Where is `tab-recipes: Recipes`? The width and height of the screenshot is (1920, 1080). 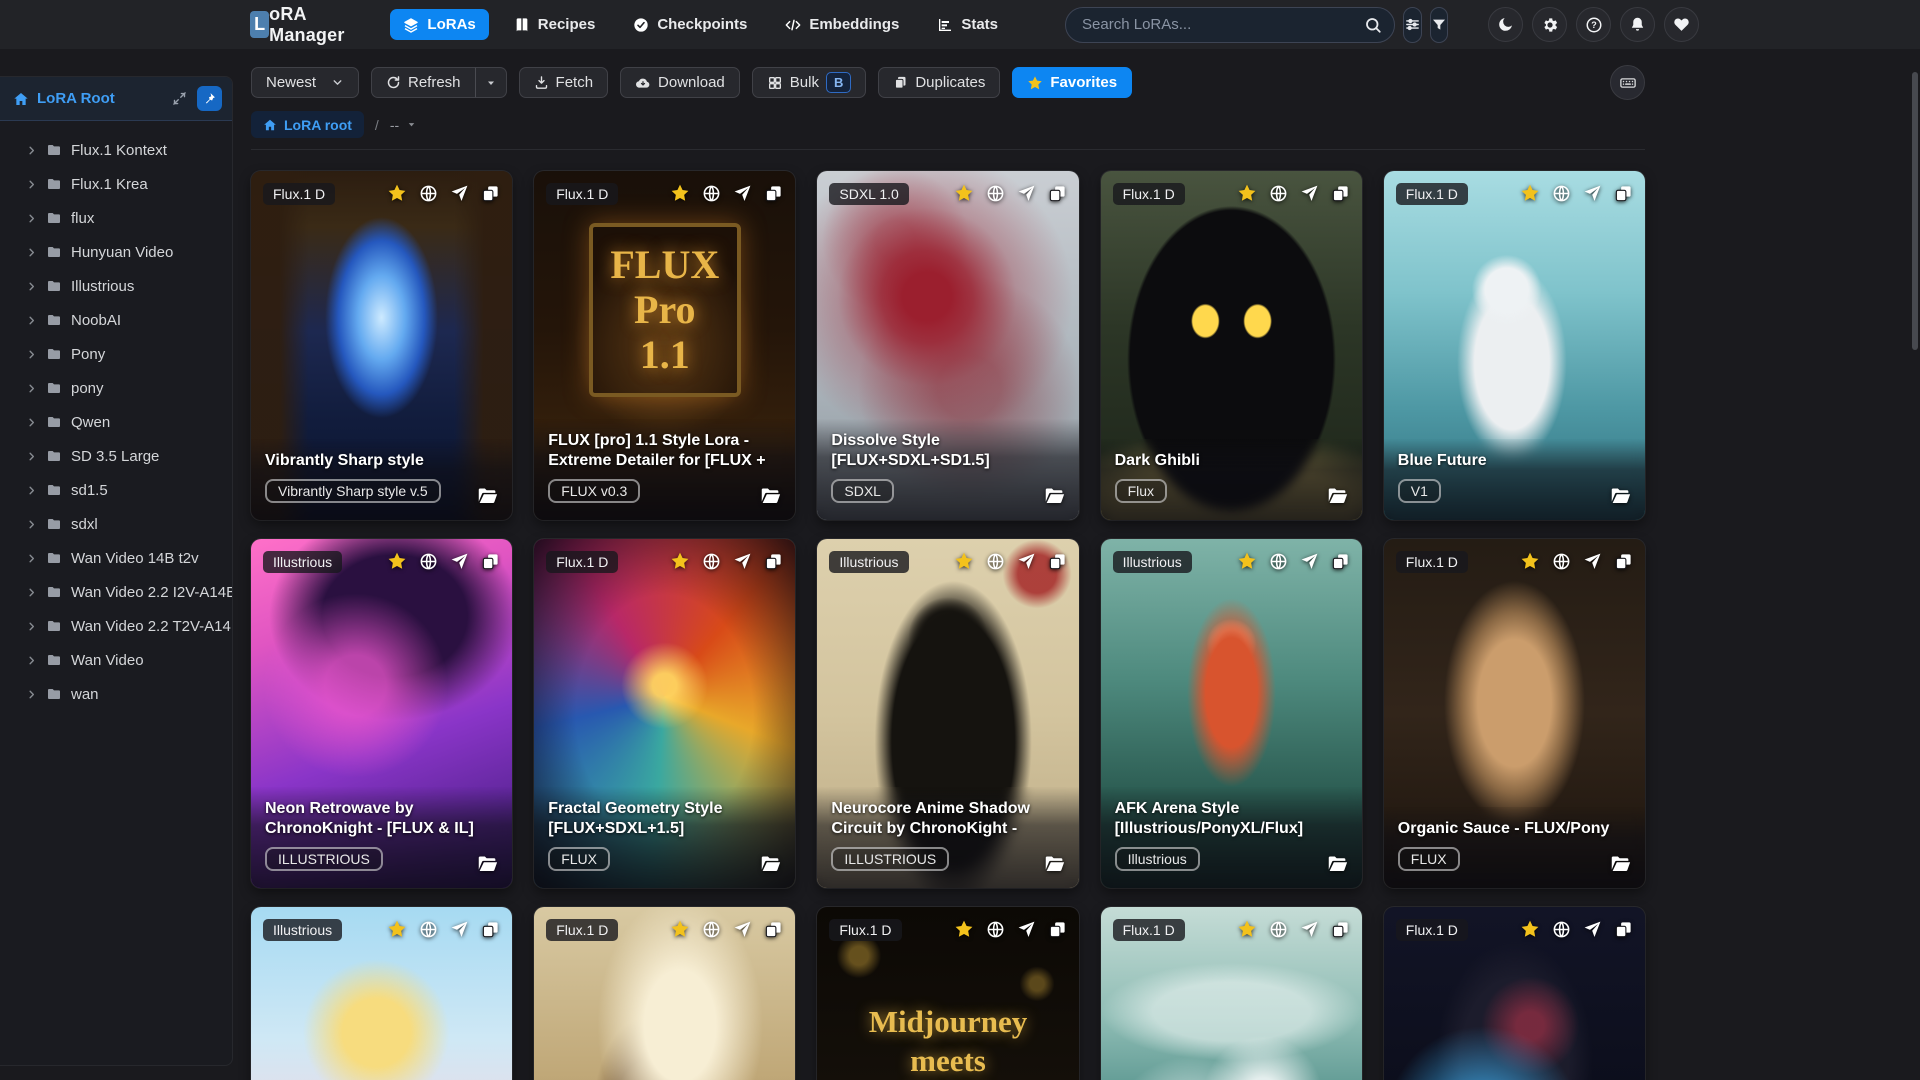
tab-recipes: Recipes is located at coordinates (555, 24).